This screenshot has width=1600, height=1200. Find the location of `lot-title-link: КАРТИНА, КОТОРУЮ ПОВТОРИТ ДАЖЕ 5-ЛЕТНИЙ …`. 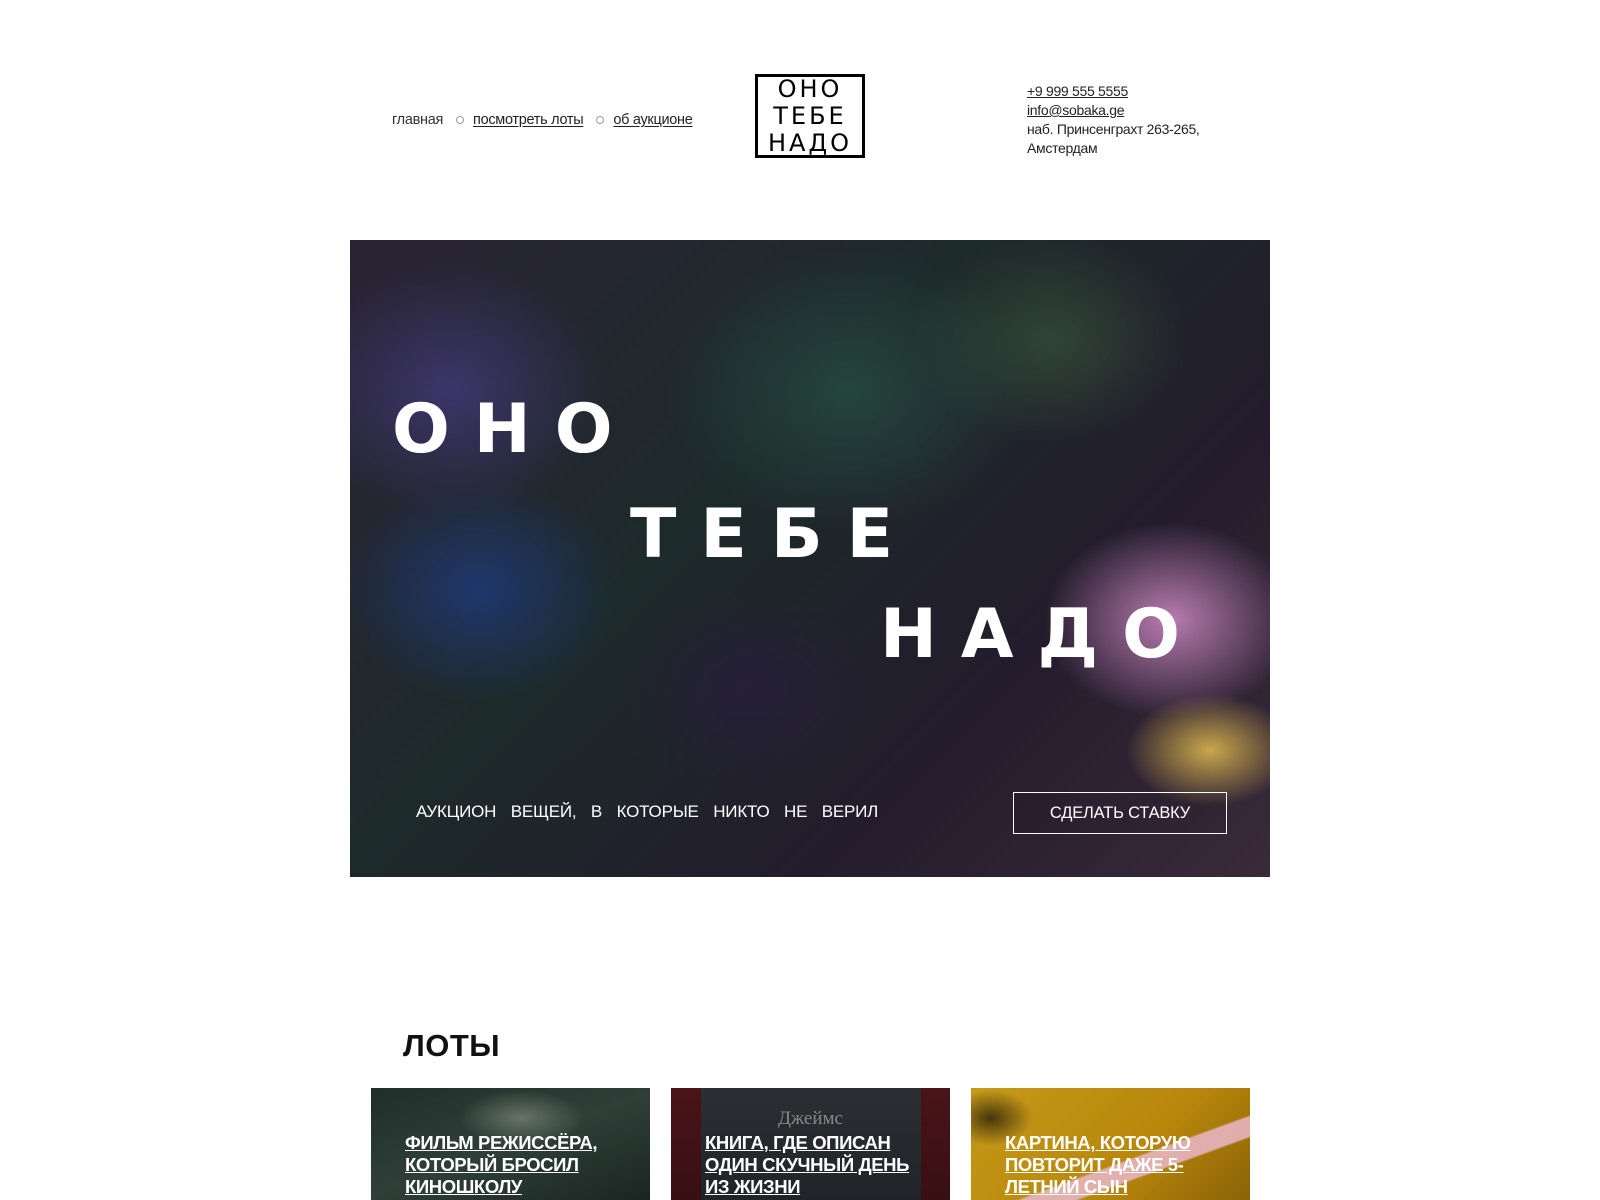

lot-title-link: КАРТИНА, КОТОРУЮ ПОВТОРИТ ДАЖЕ 5-ЛЕТНИЙ … is located at coordinates (1120, 1165).